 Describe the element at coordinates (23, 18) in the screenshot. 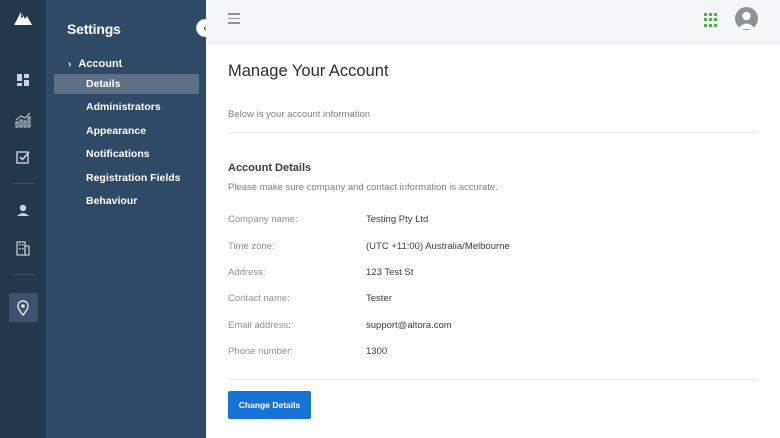

I see `logo-icon` at that location.